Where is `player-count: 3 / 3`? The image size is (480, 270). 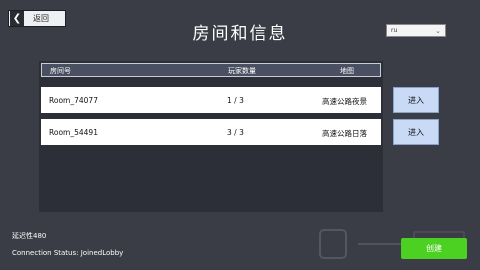 player-count: 3 / 3 is located at coordinates (235, 132).